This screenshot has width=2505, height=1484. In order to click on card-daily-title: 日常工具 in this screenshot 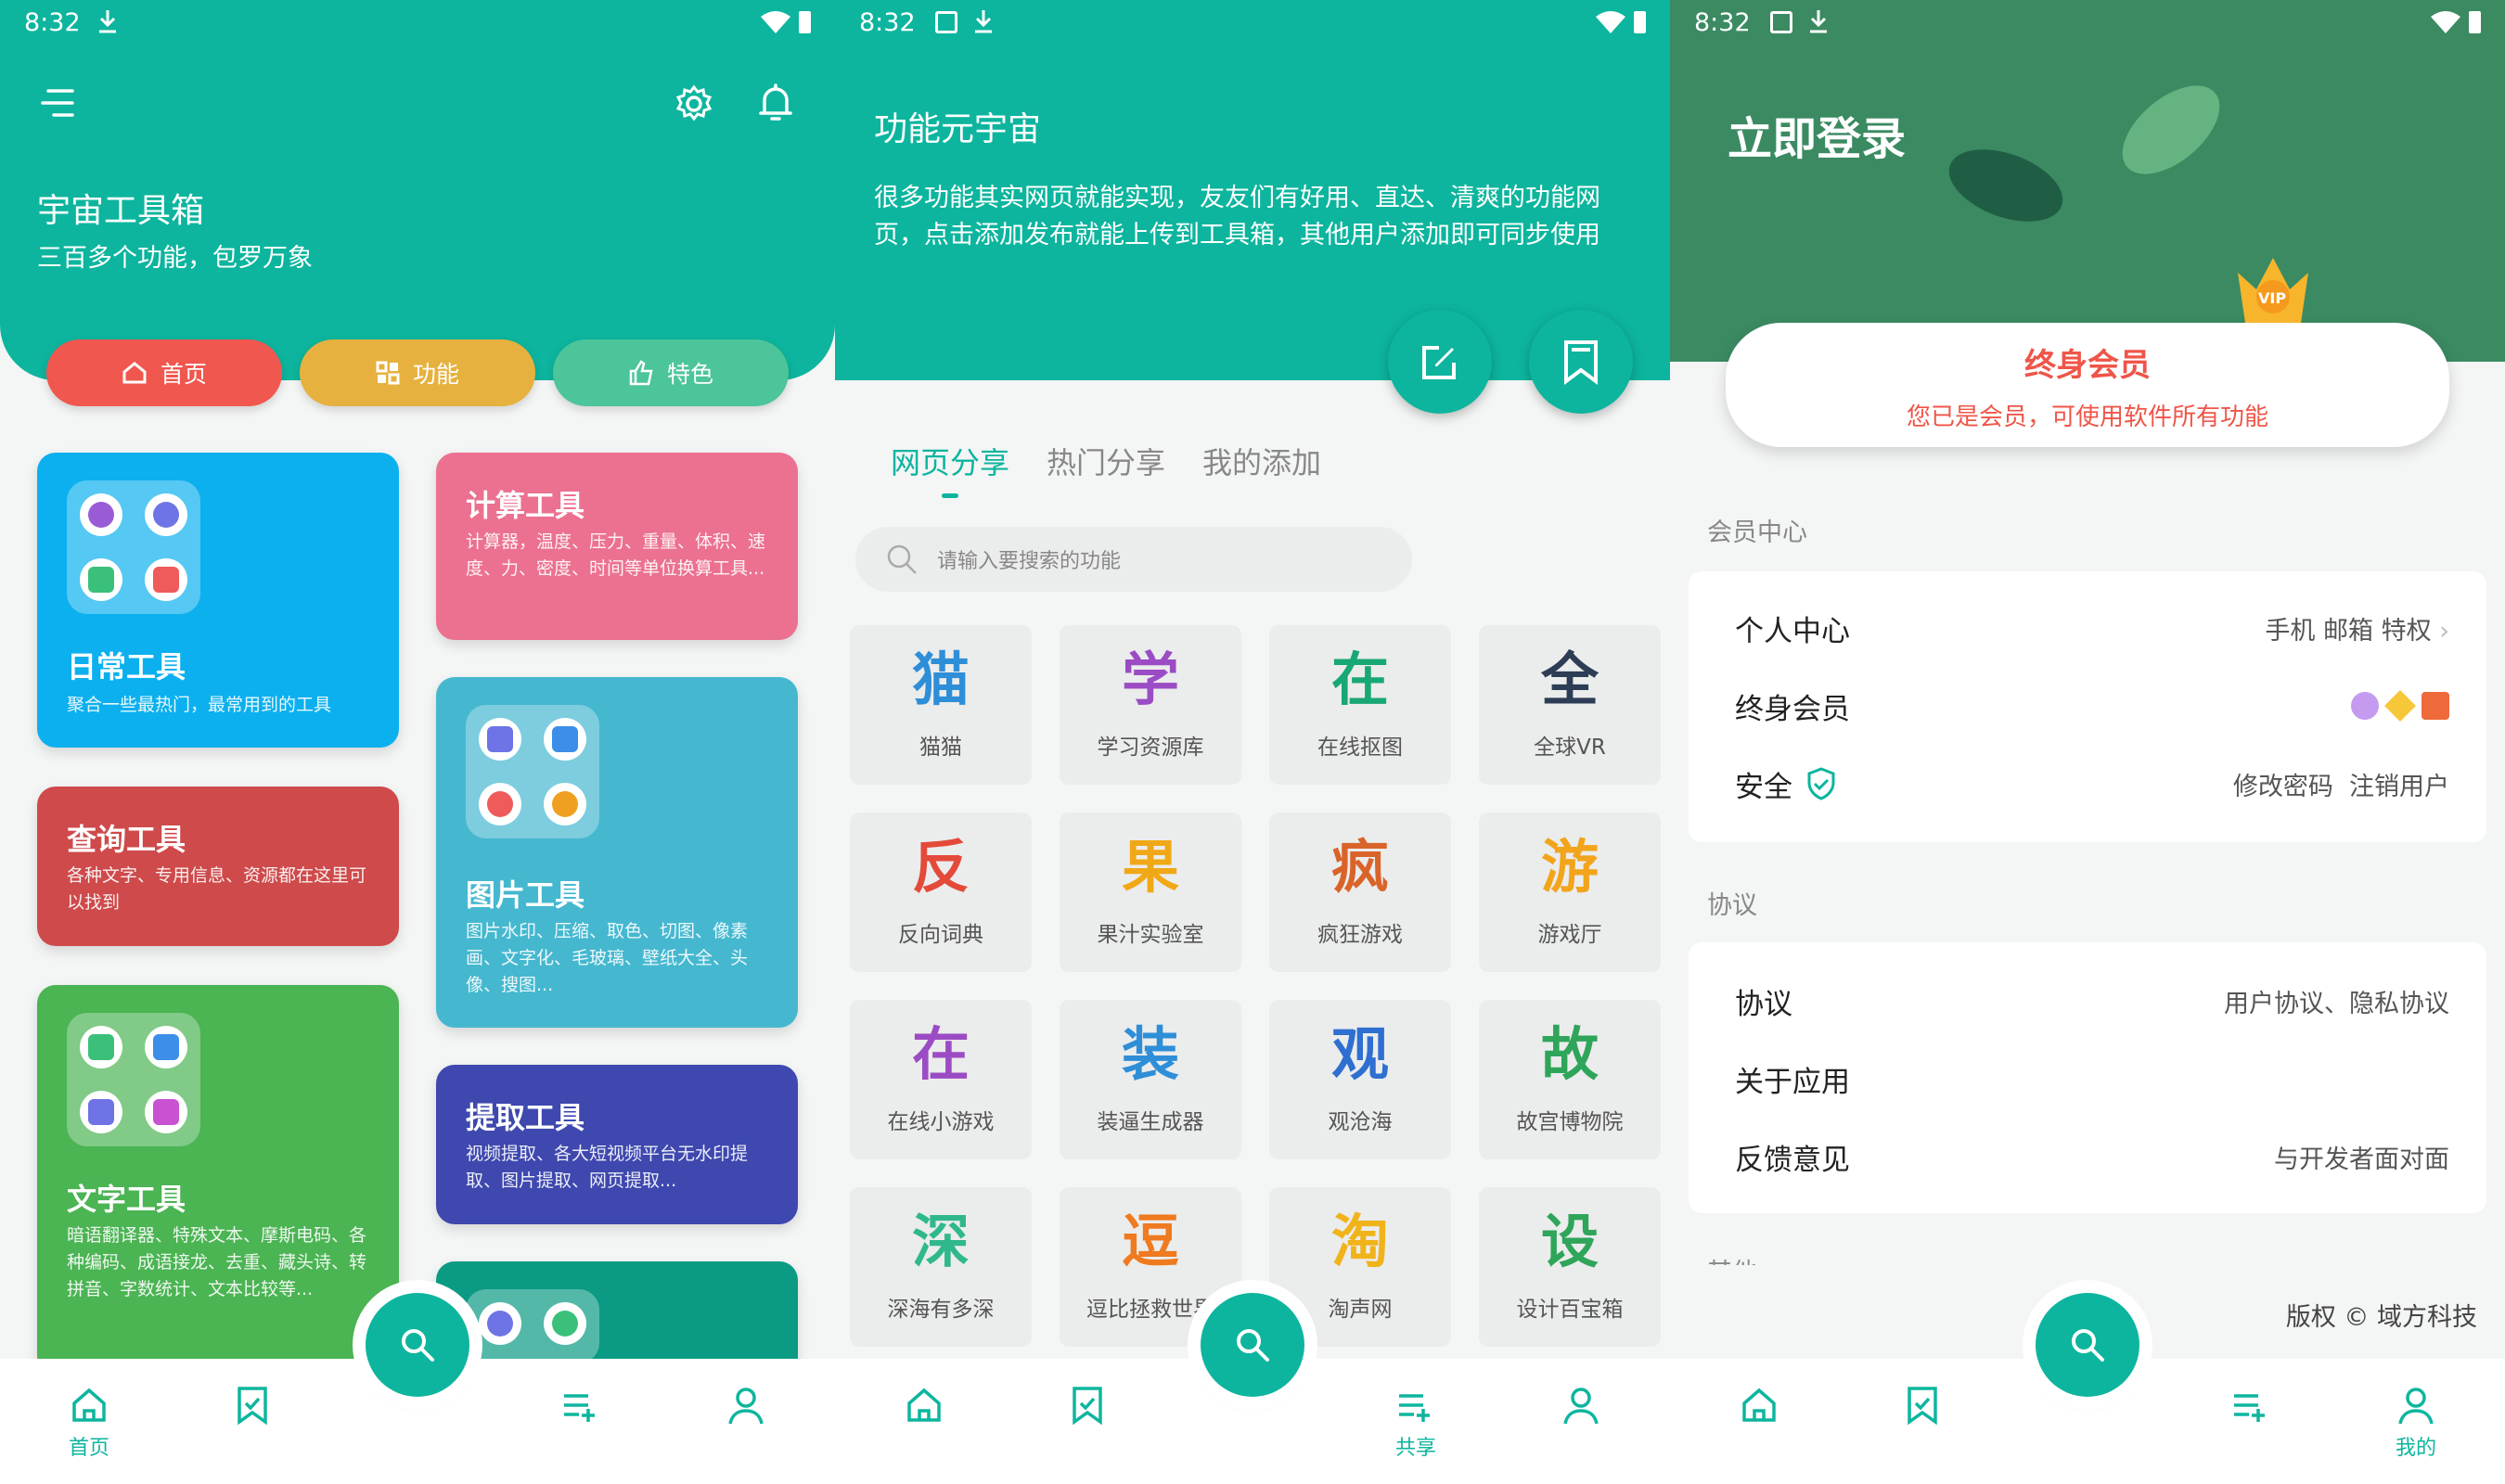, I will do `click(127, 666)`.